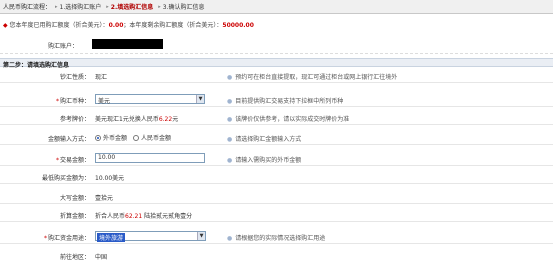  I want to click on purpose-row: *购汇资金用途： 境外旅游 ▼ ● 请根据您的实际情况选择购汇用途, so click(276, 236).